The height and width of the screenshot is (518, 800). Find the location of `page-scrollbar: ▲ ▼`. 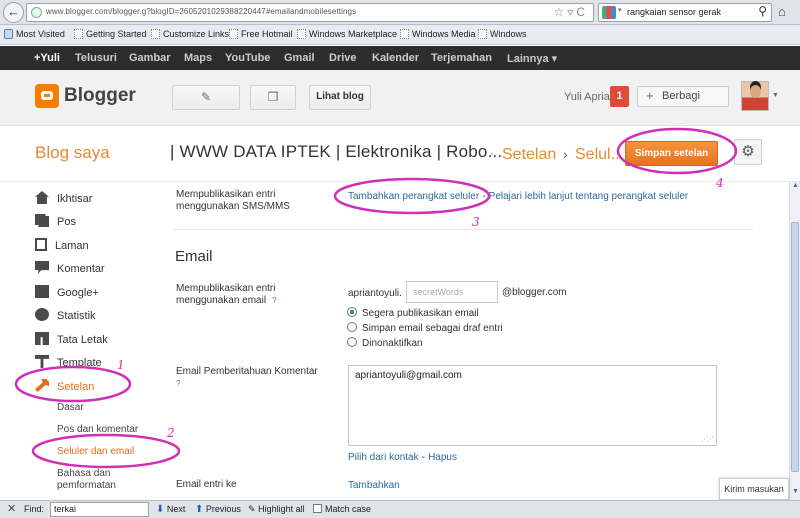

page-scrollbar: ▲ ▼ is located at coordinates (794, 341).